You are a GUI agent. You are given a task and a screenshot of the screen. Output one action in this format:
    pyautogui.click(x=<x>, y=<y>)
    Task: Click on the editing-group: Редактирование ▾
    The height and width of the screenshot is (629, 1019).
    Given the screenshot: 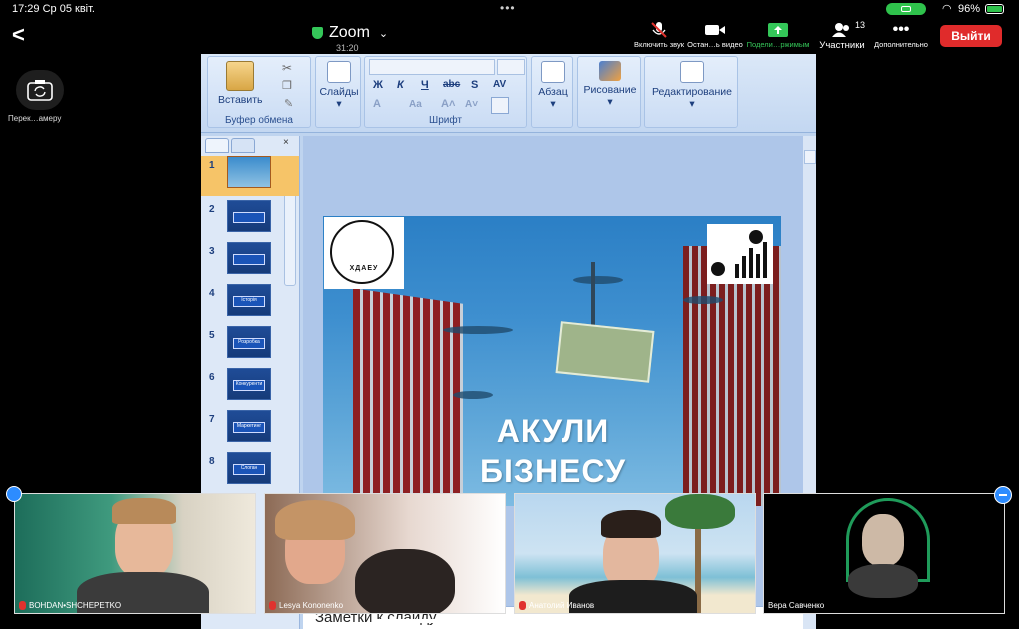 What is the action you would take?
    pyautogui.click(x=691, y=92)
    